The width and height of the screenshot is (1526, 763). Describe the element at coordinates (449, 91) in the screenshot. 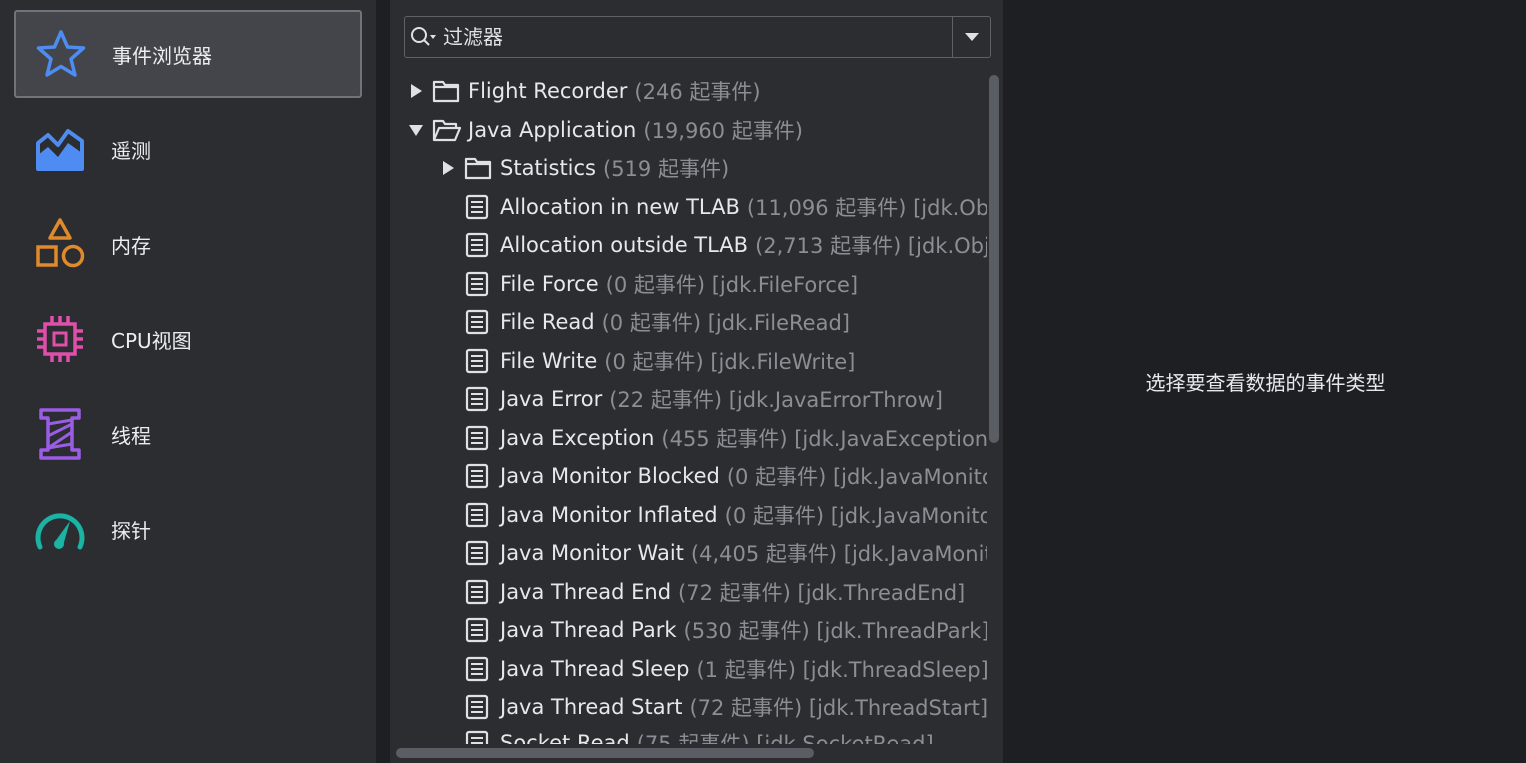

I see `folder-icon` at that location.